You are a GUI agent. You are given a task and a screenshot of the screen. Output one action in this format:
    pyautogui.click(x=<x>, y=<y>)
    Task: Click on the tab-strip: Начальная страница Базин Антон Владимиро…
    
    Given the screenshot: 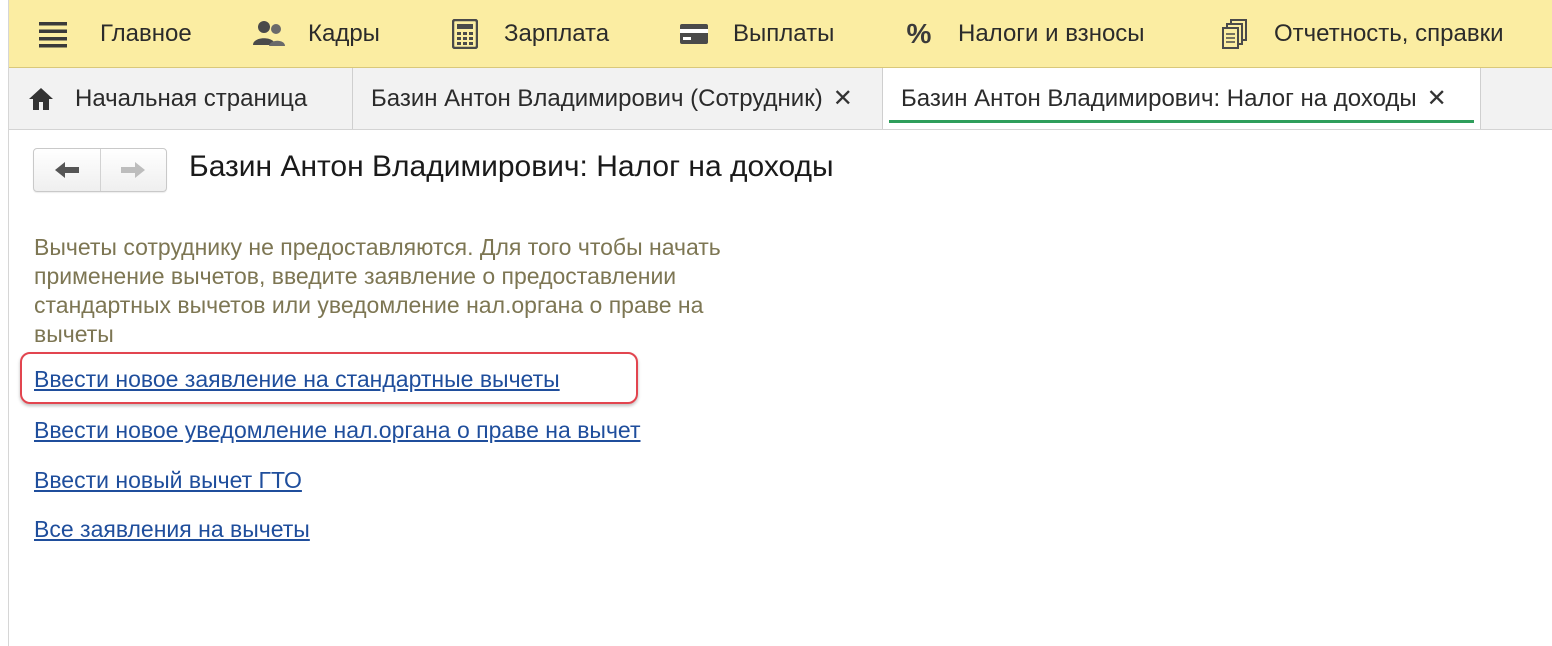 What is the action you would take?
    pyautogui.click(x=780, y=99)
    